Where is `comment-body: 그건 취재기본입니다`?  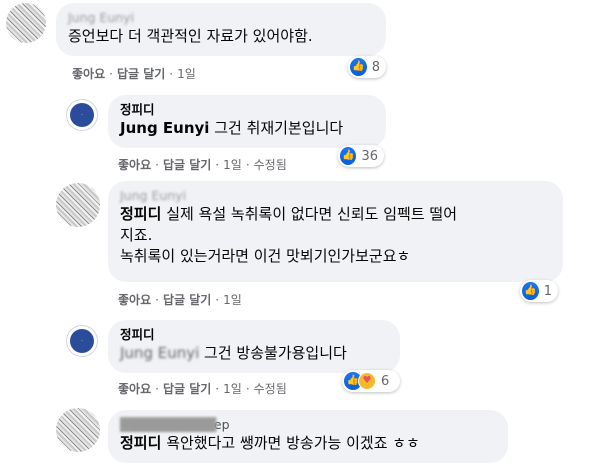 comment-body: 그건 취재기본입니다 is located at coordinates (279, 128).